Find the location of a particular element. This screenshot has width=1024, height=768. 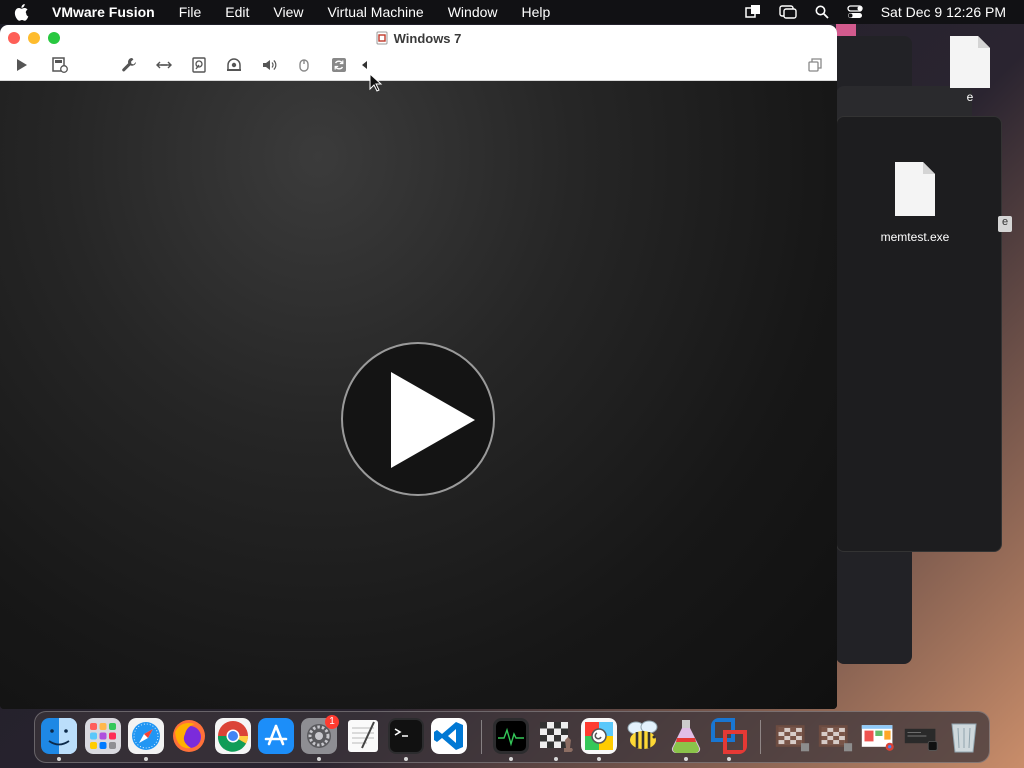

dock-textedit is located at coordinates (363, 736).